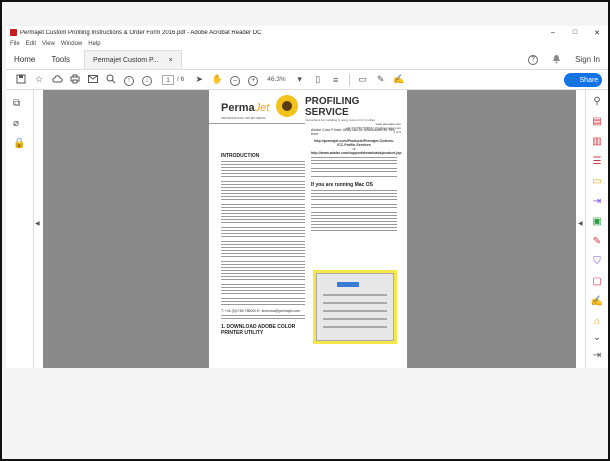 The image size is (610, 461). Describe the element at coordinates (60, 59) in the screenshot. I see `tab-tools: Tools` at that location.